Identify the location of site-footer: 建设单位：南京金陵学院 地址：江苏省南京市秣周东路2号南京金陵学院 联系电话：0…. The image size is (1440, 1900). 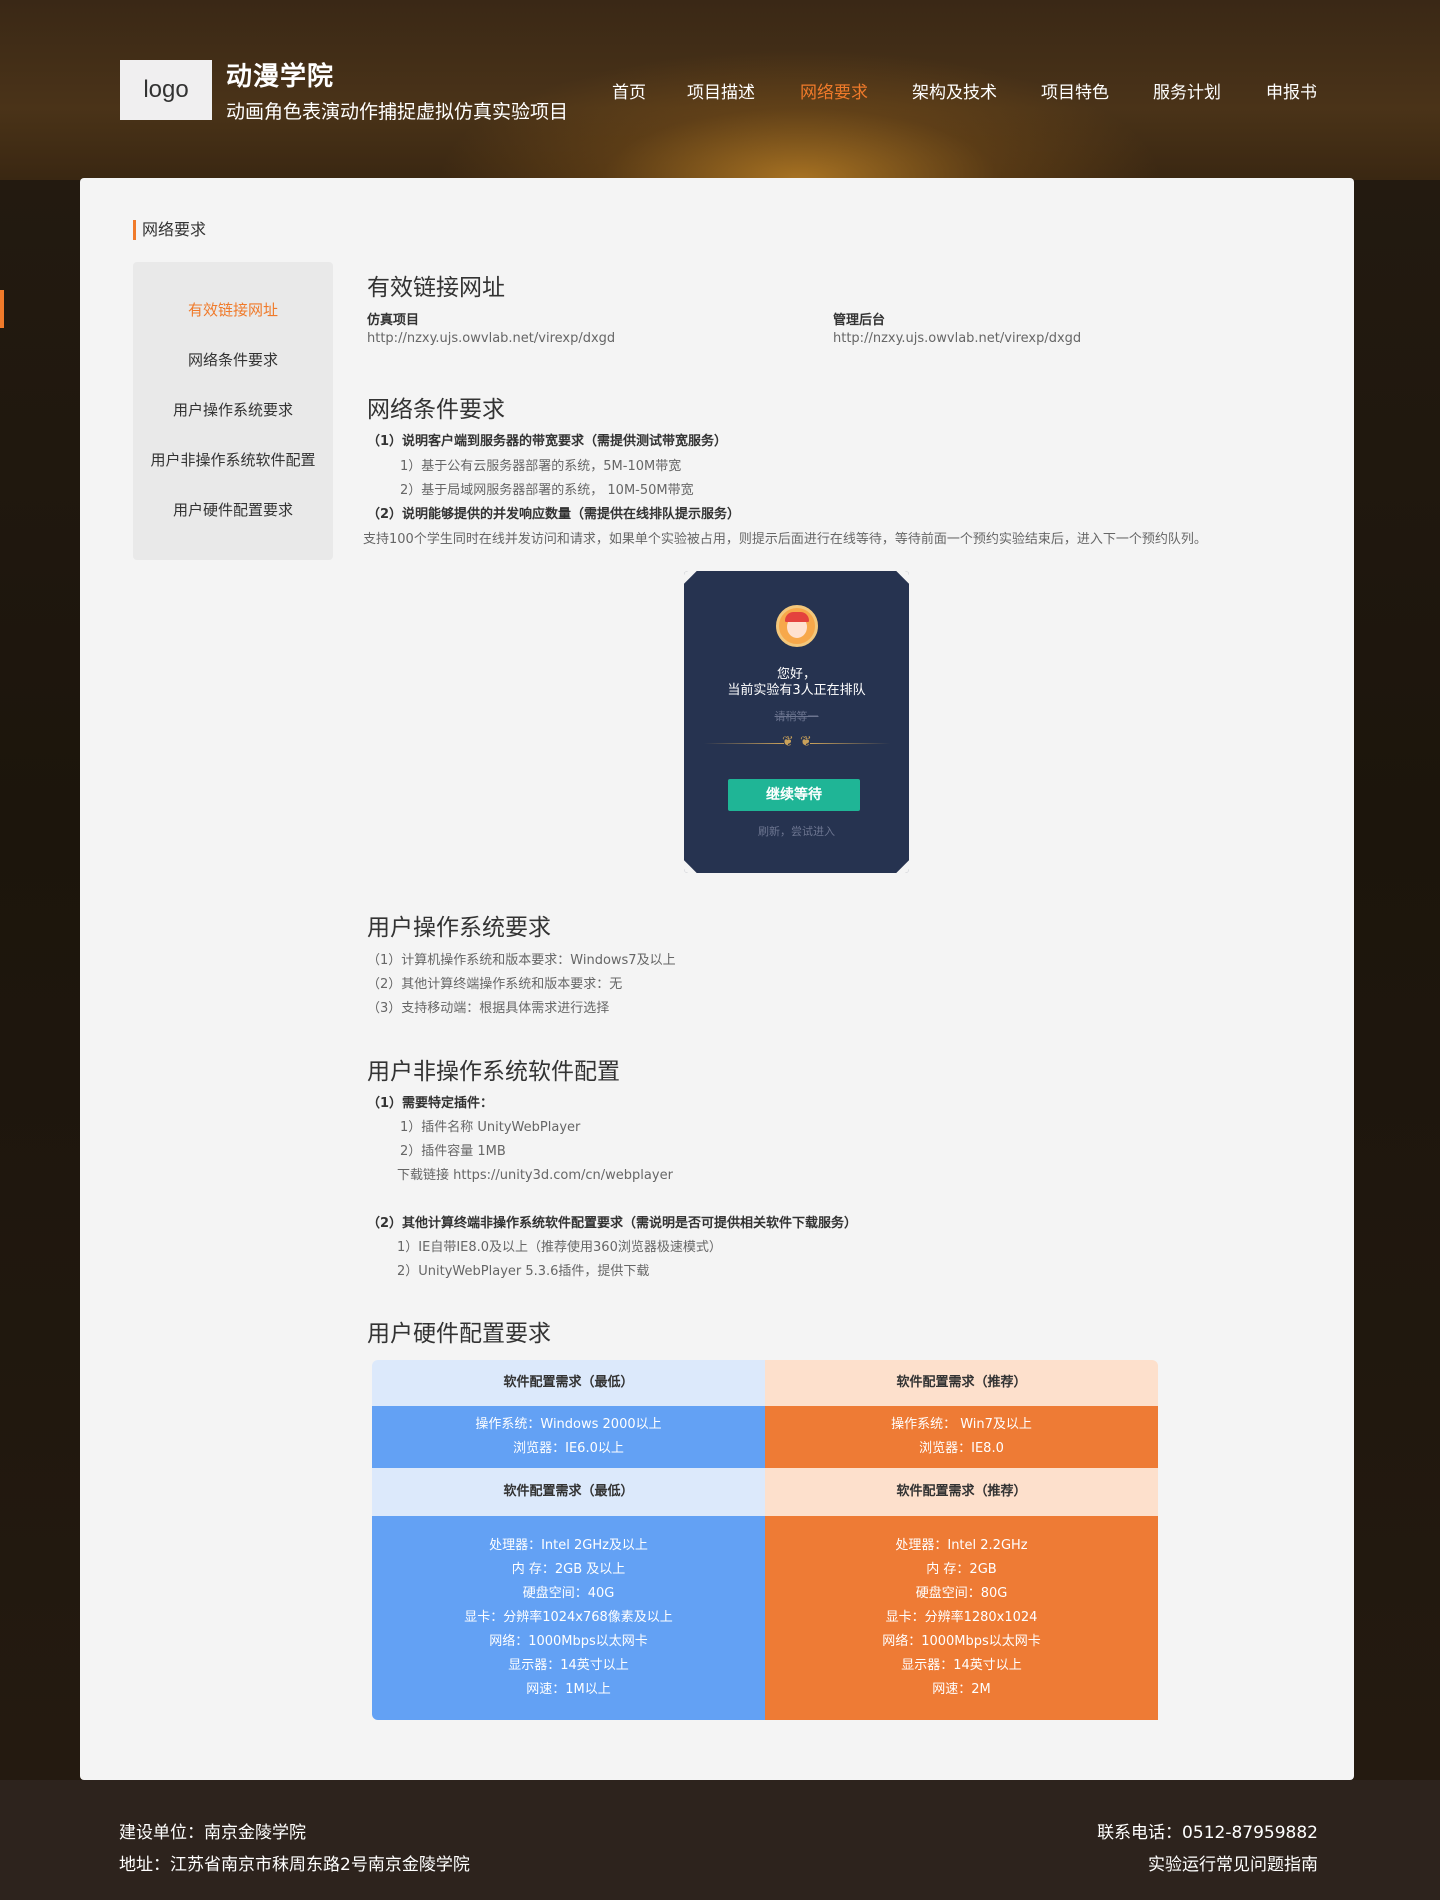
(720, 1840).